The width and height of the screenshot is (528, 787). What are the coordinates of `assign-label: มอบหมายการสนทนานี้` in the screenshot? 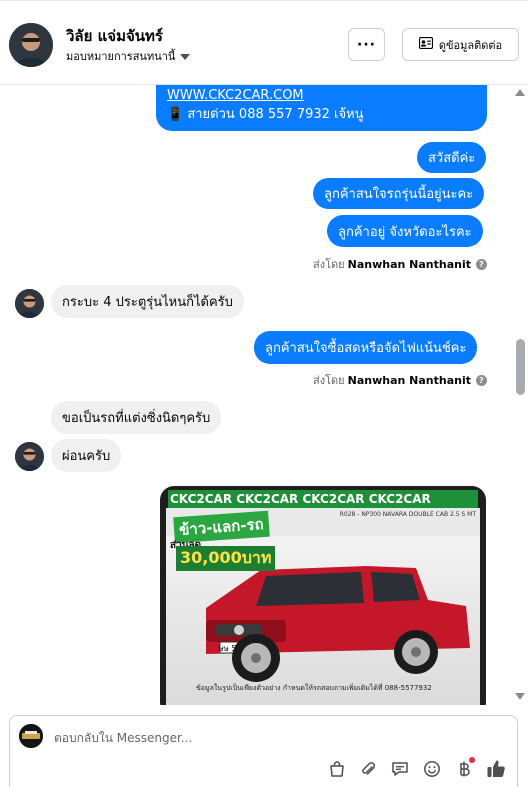 It's located at (121, 56).